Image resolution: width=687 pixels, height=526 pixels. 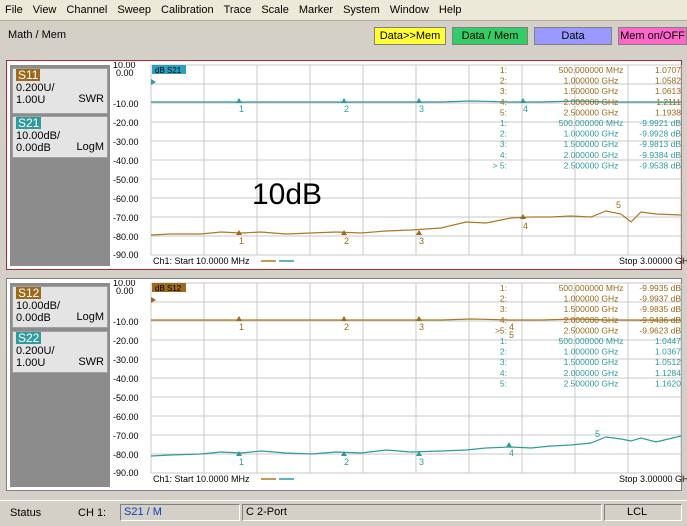 I want to click on trace-box-s11: S11 0.200U/ 1.00U SWR, so click(x=60, y=91).